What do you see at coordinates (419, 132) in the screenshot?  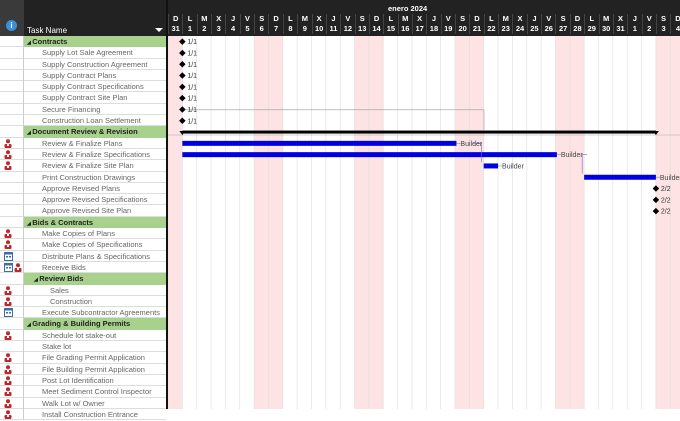 I see `summary-bar` at bounding box center [419, 132].